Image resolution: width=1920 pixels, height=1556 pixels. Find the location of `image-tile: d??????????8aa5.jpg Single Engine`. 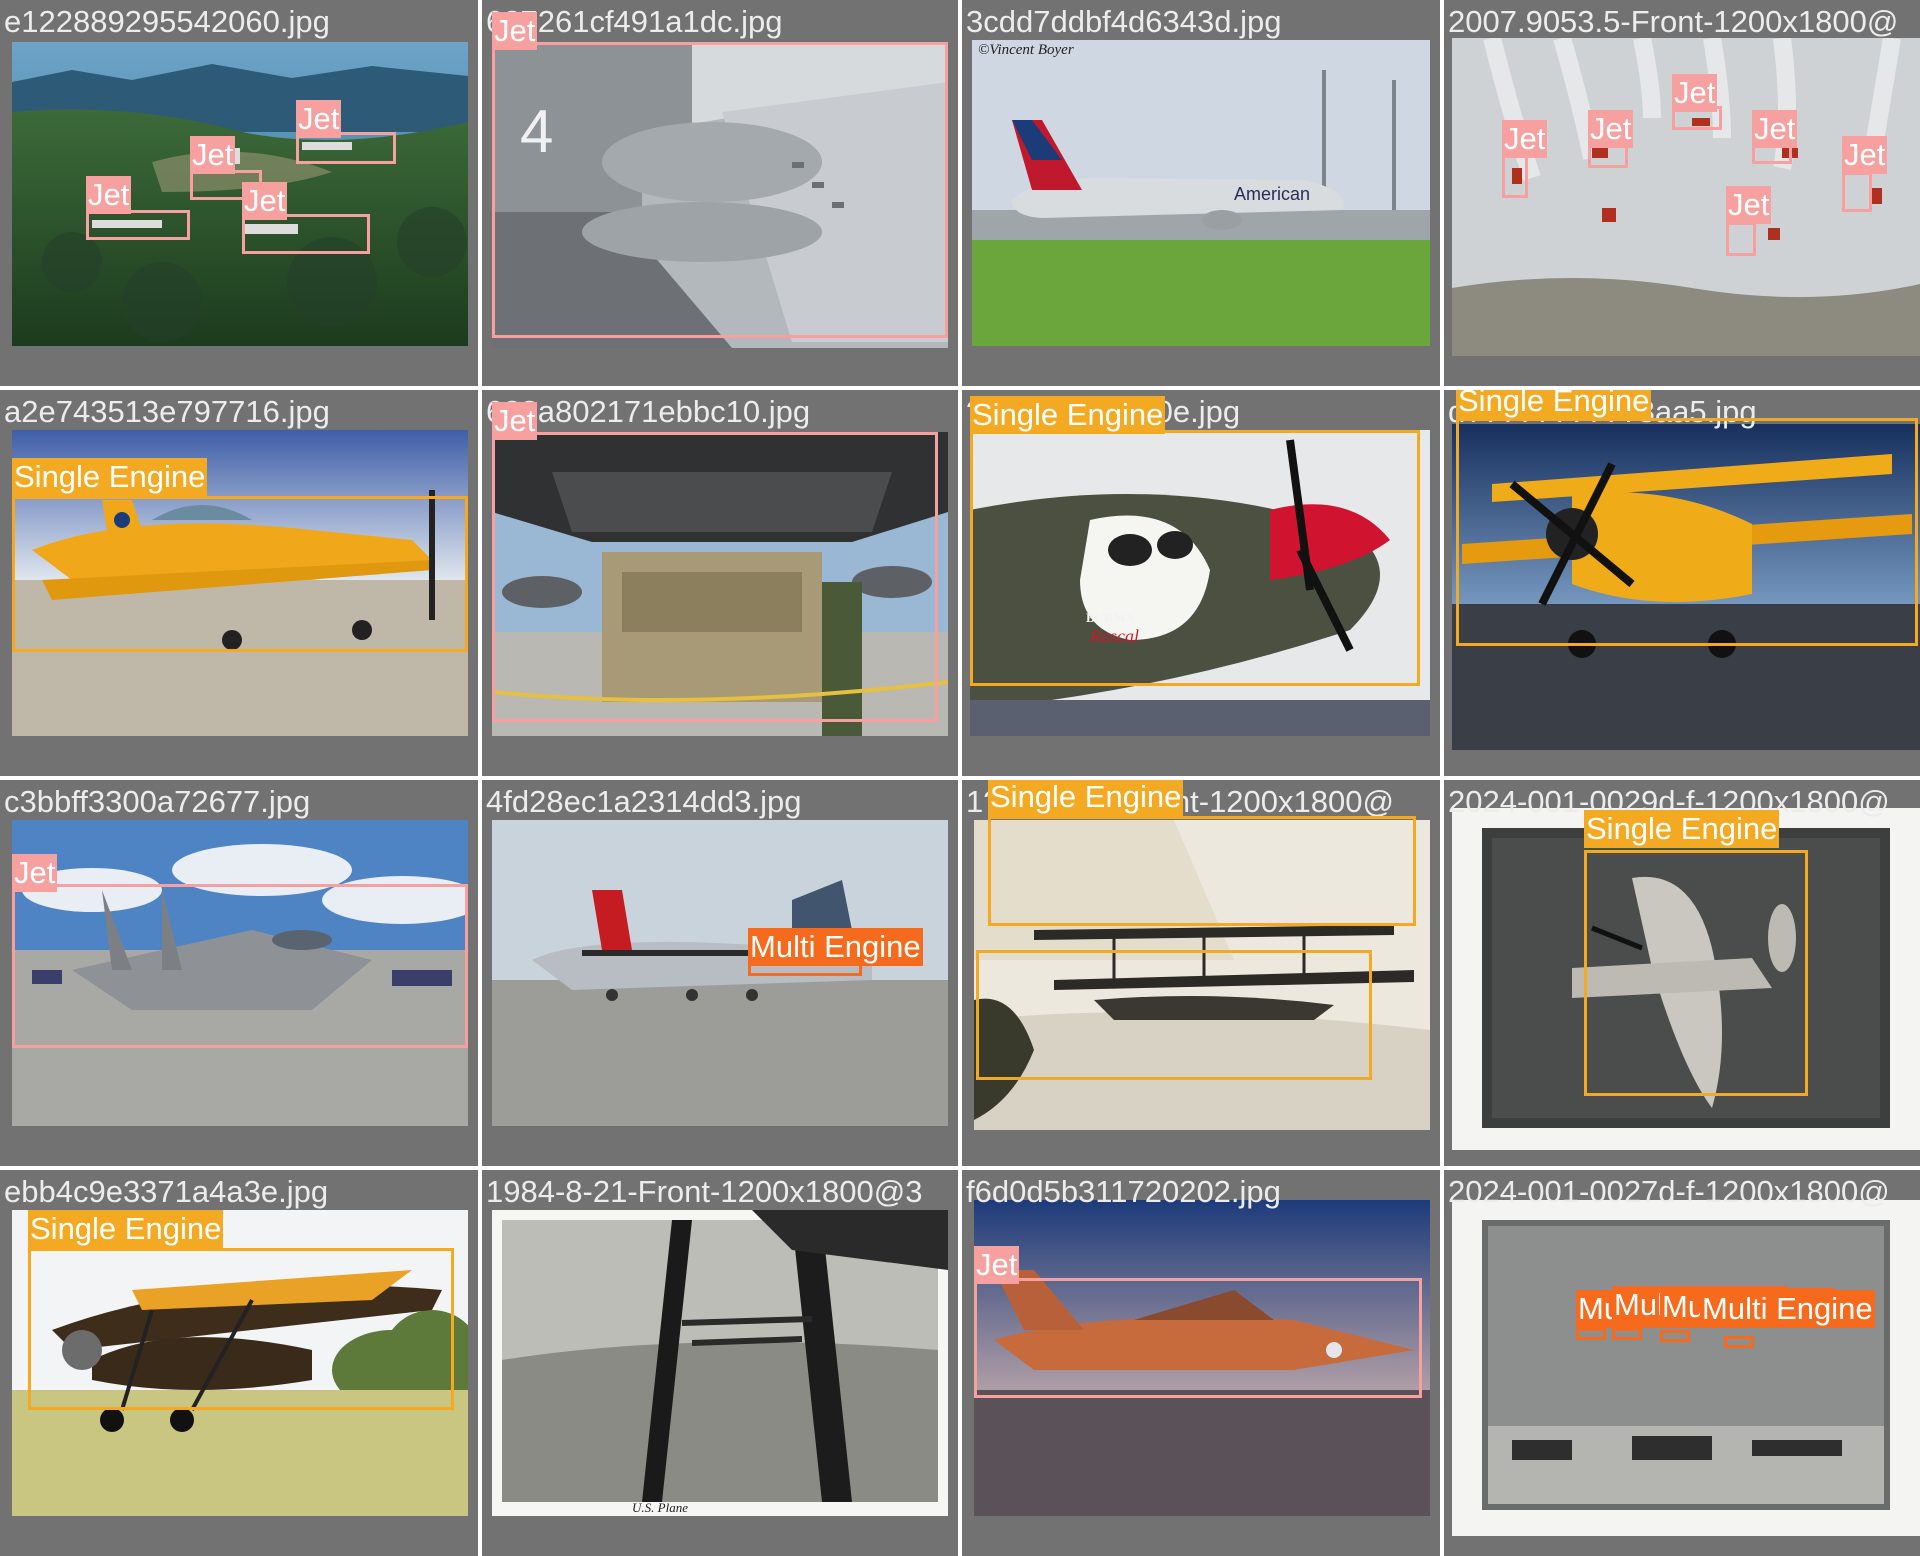

image-tile: d??????????8aa5.jpg Single Engine is located at coordinates (1682, 583).